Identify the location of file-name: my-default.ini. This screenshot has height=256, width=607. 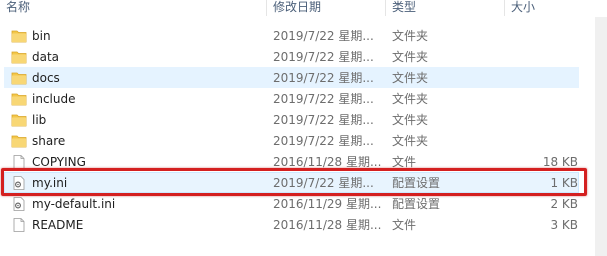
(74, 204).